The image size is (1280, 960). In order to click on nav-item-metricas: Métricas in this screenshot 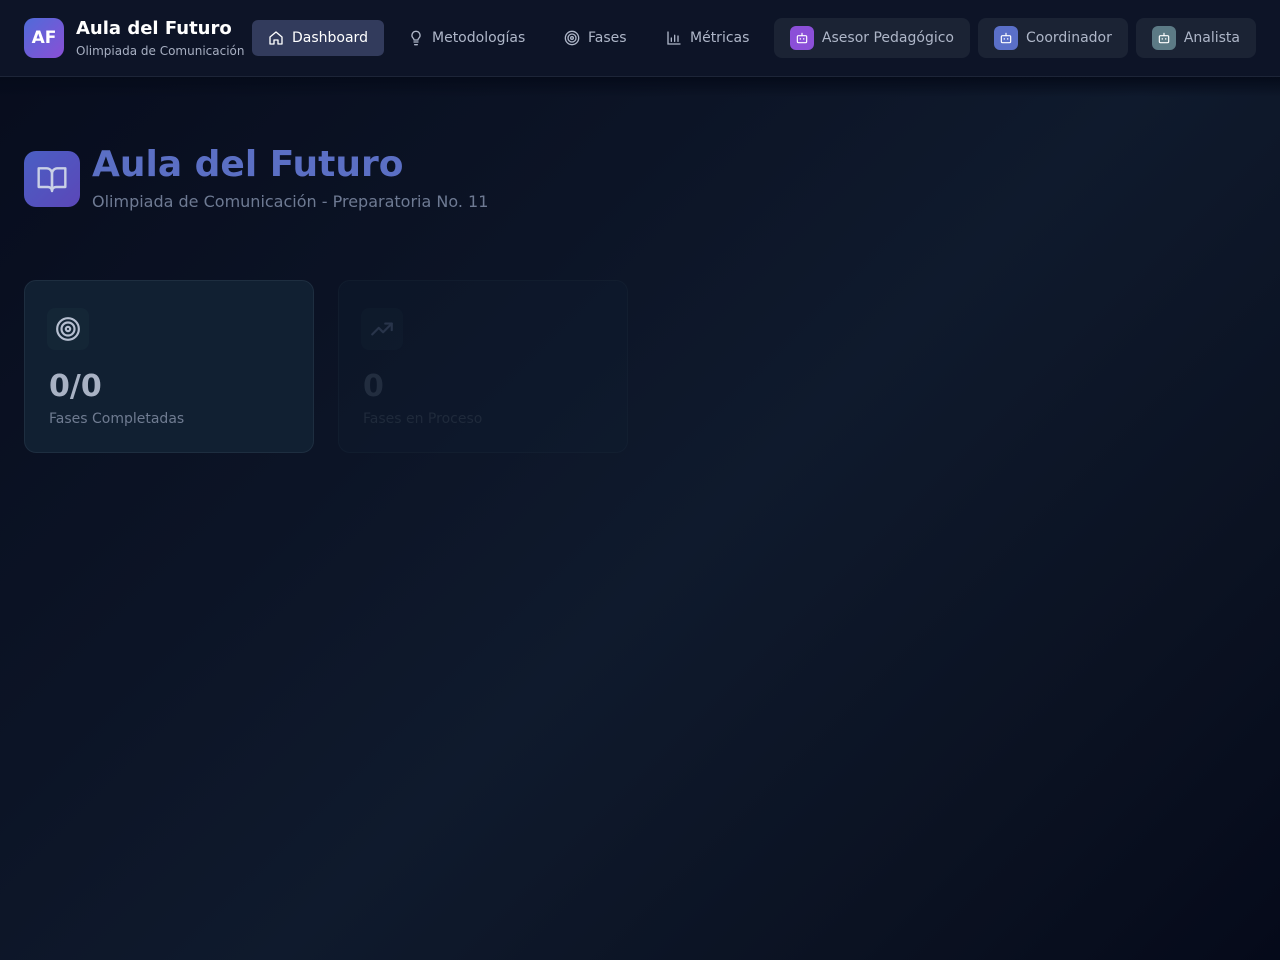, I will do `click(707, 38)`.